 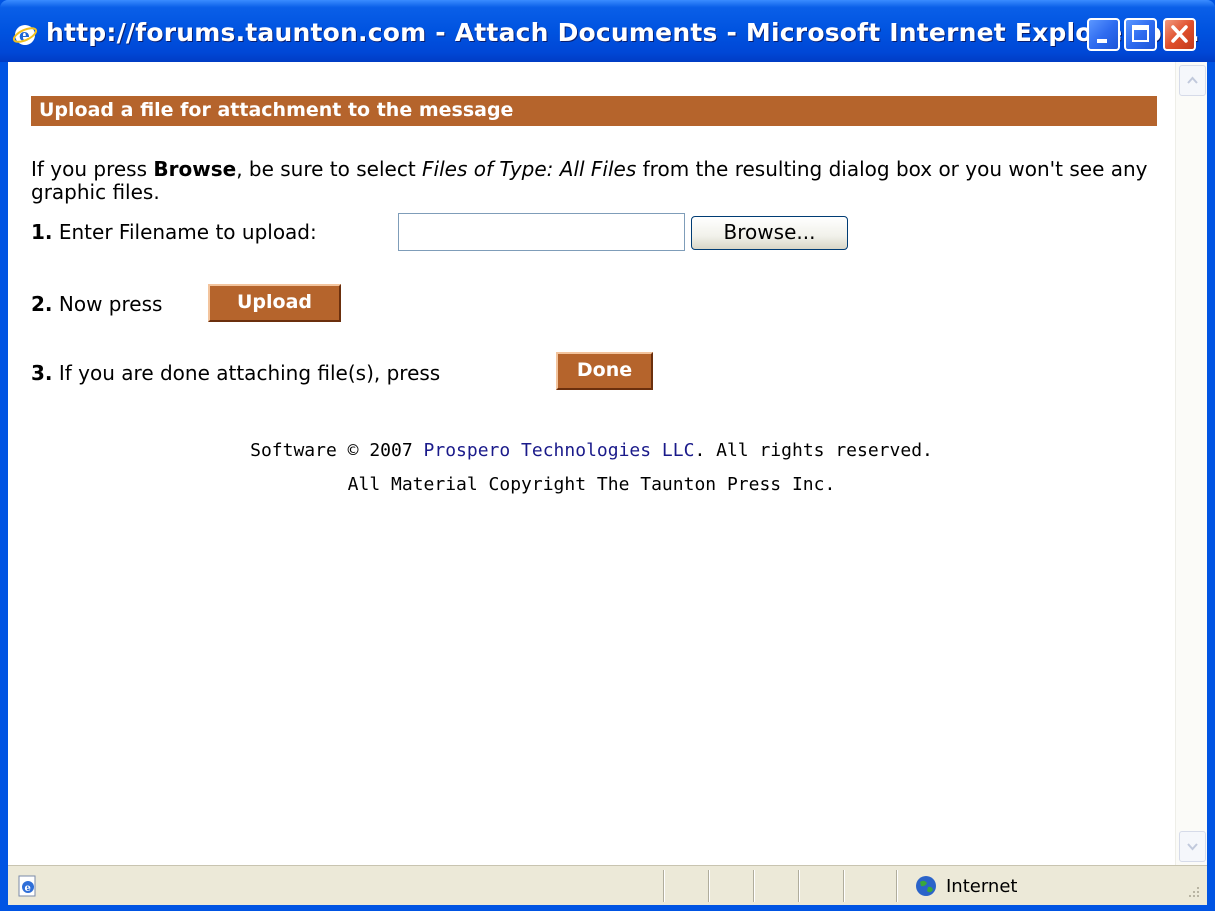 What do you see at coordinates (329, 169) in the screenshot?
I see `instructions-part2: , be sure to select` at bounding box center [329, 169].